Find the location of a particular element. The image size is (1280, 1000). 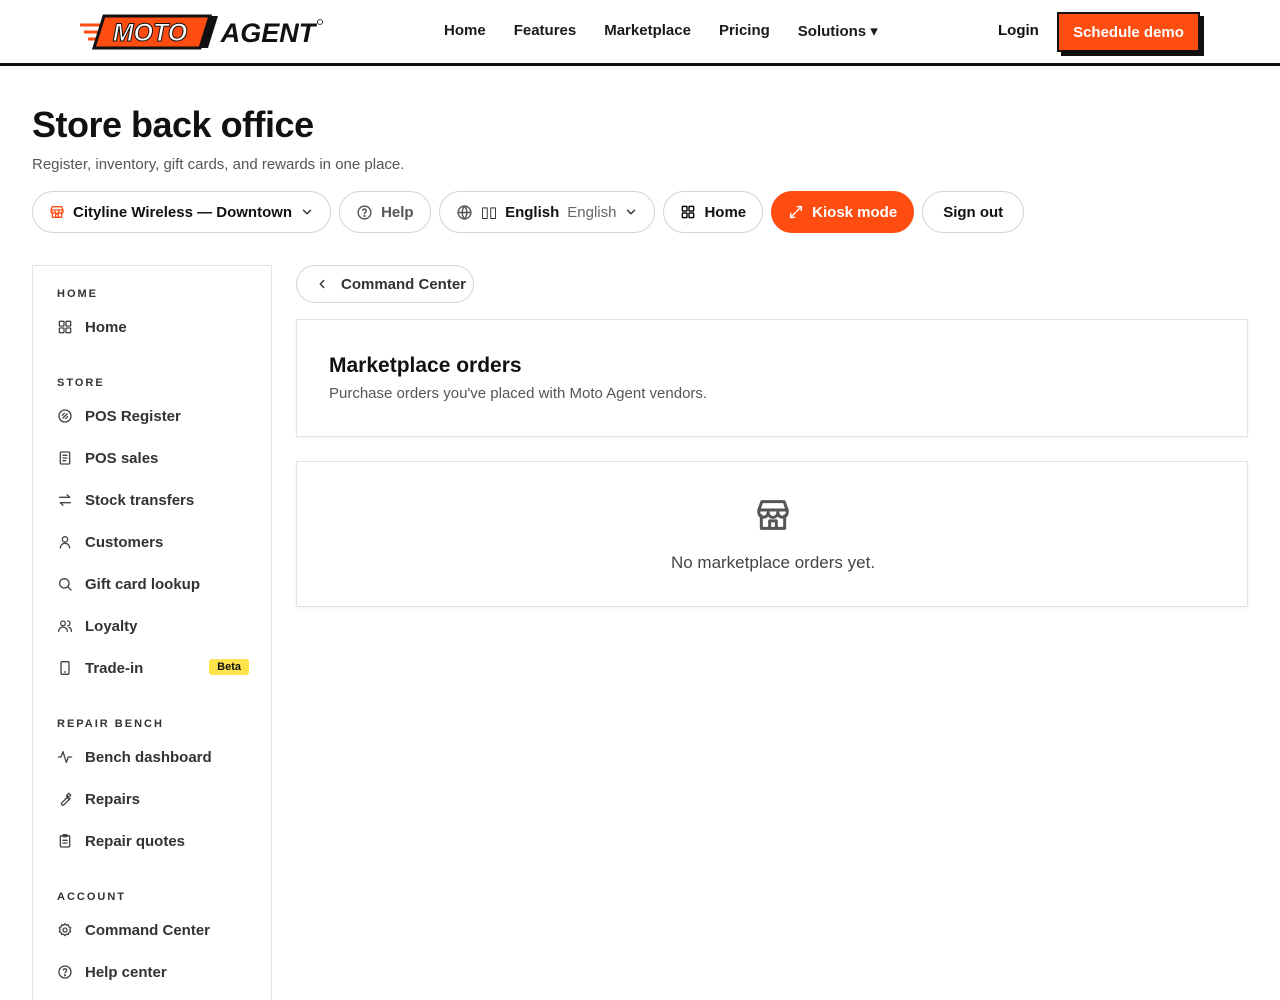

sidebar-item-repair-quotes: Repair quotes is located at coordinates (153, 841).